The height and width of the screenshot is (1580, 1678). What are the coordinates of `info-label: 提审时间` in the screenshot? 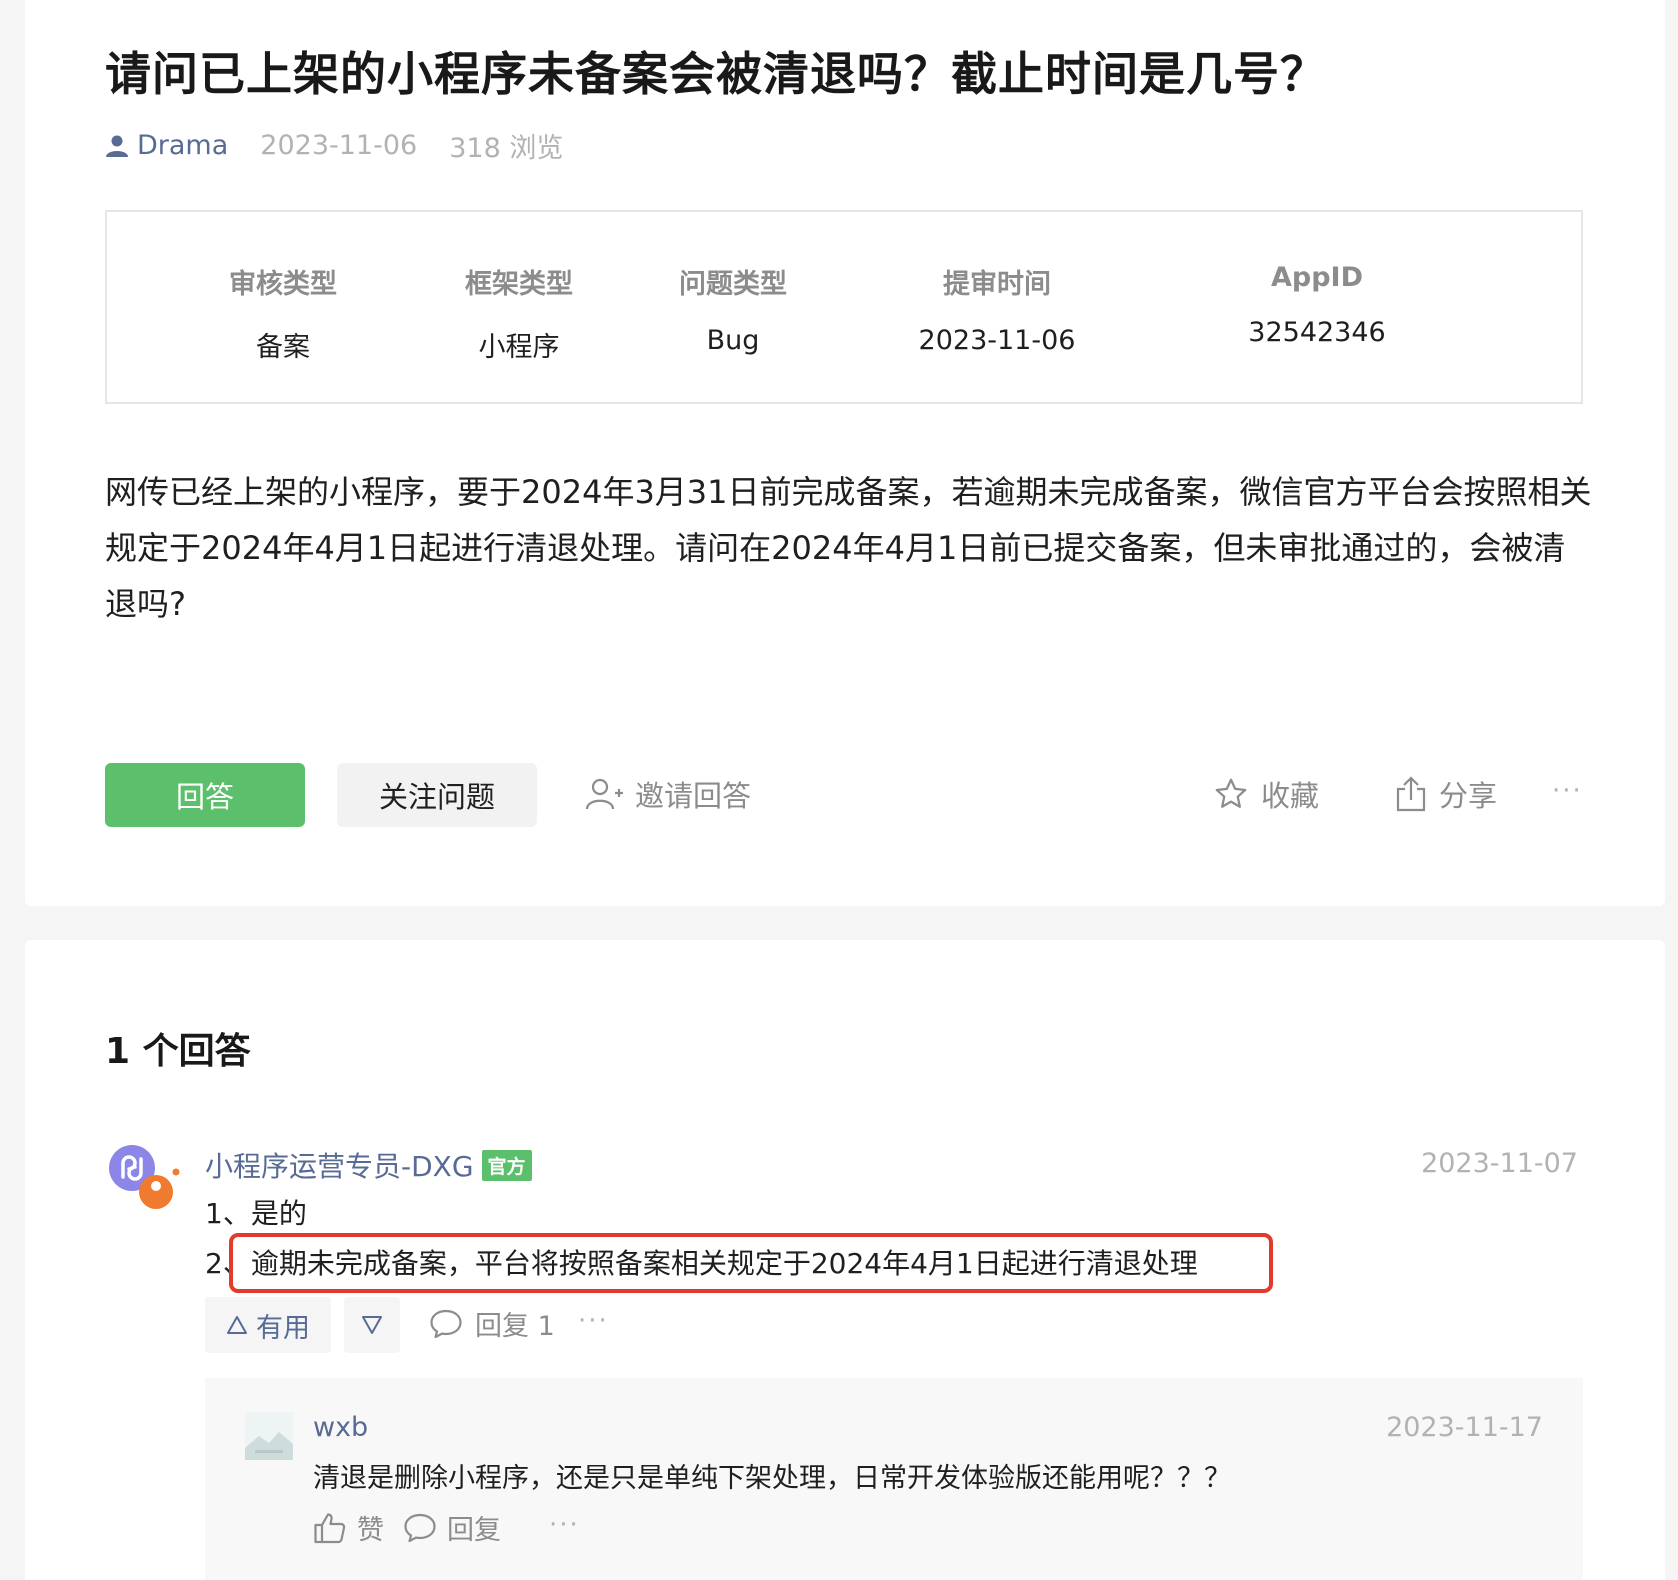 It's located at (997, 284).